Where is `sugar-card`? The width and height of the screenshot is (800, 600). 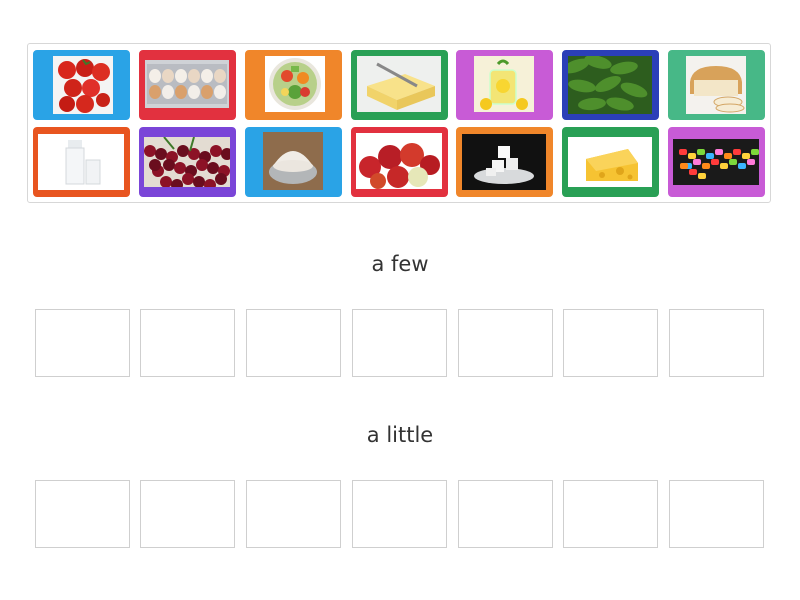 sugar-card is located at coordinates (504, 162).